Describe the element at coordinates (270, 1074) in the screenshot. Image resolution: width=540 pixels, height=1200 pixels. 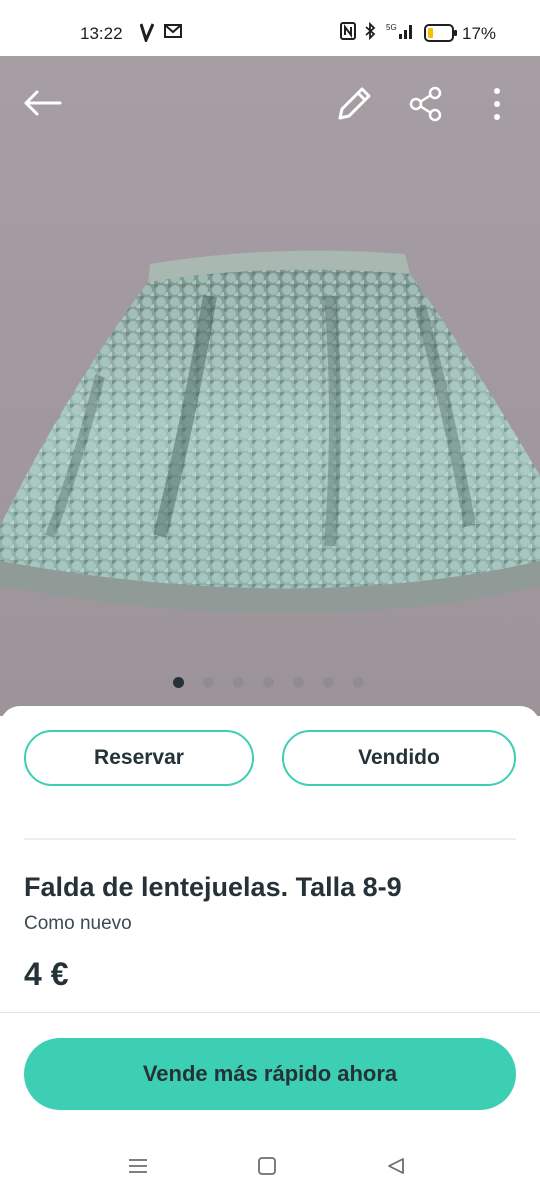
I see `sell-faster-button: Vende más rápido ahora` at that location.